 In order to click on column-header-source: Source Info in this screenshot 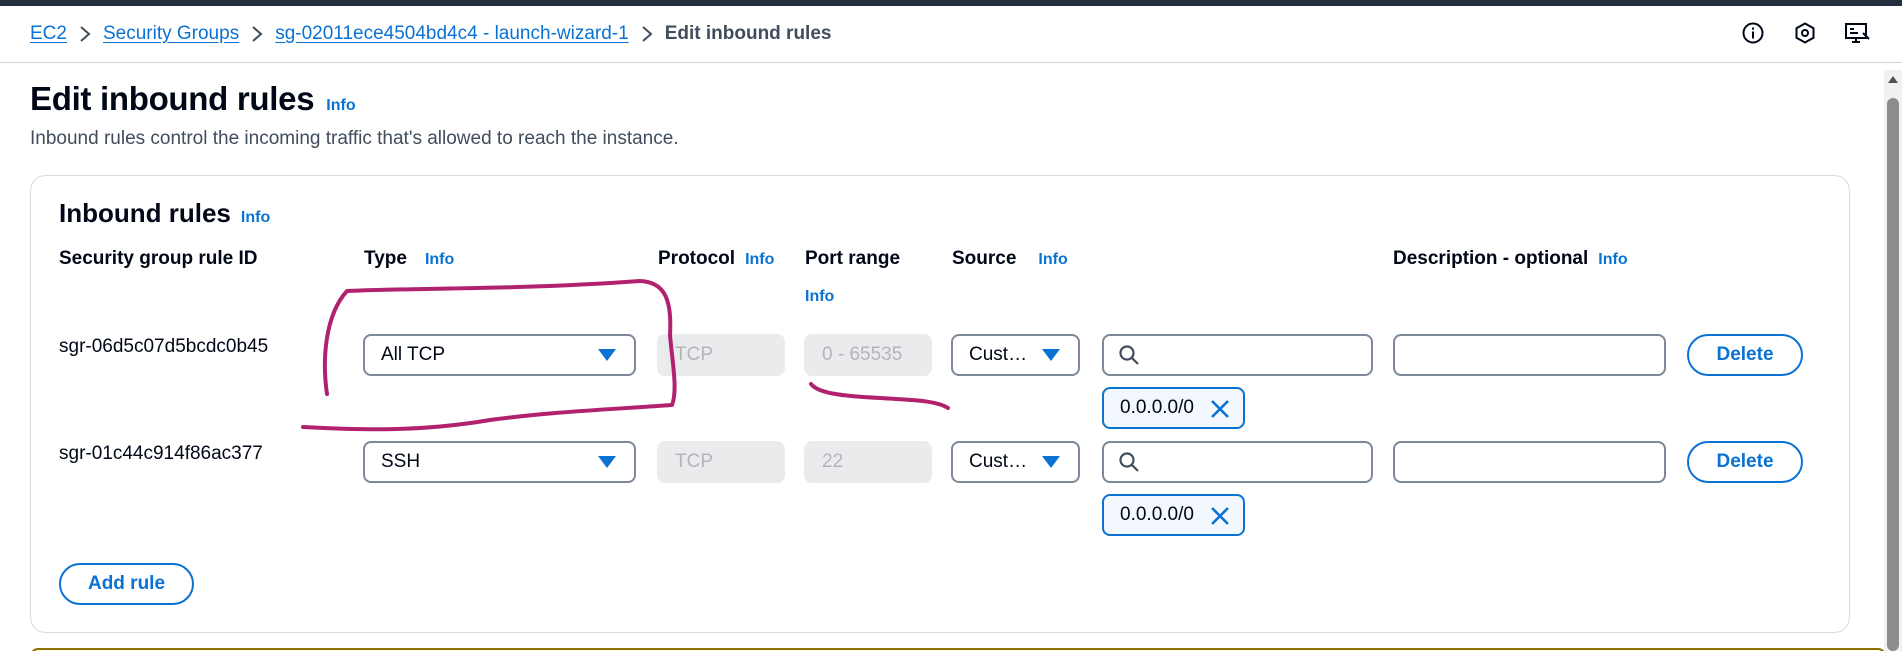, I will do `click(1010, 259)`.